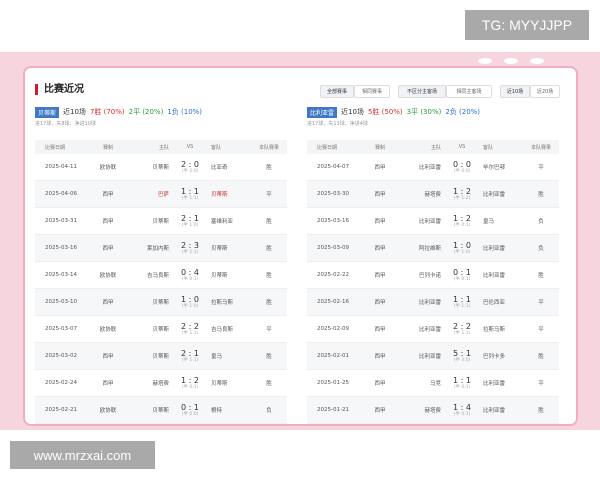  I want to click on match-result: 胜, so click(269, 303).